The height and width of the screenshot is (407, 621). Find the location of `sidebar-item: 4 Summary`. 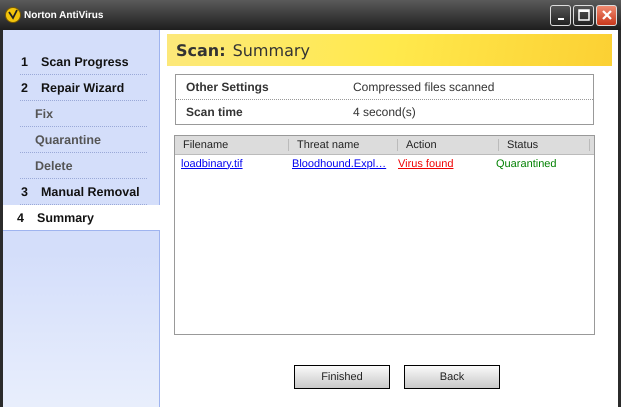

sidebar-item: 4 Summary is located at coordinates (81, 218).